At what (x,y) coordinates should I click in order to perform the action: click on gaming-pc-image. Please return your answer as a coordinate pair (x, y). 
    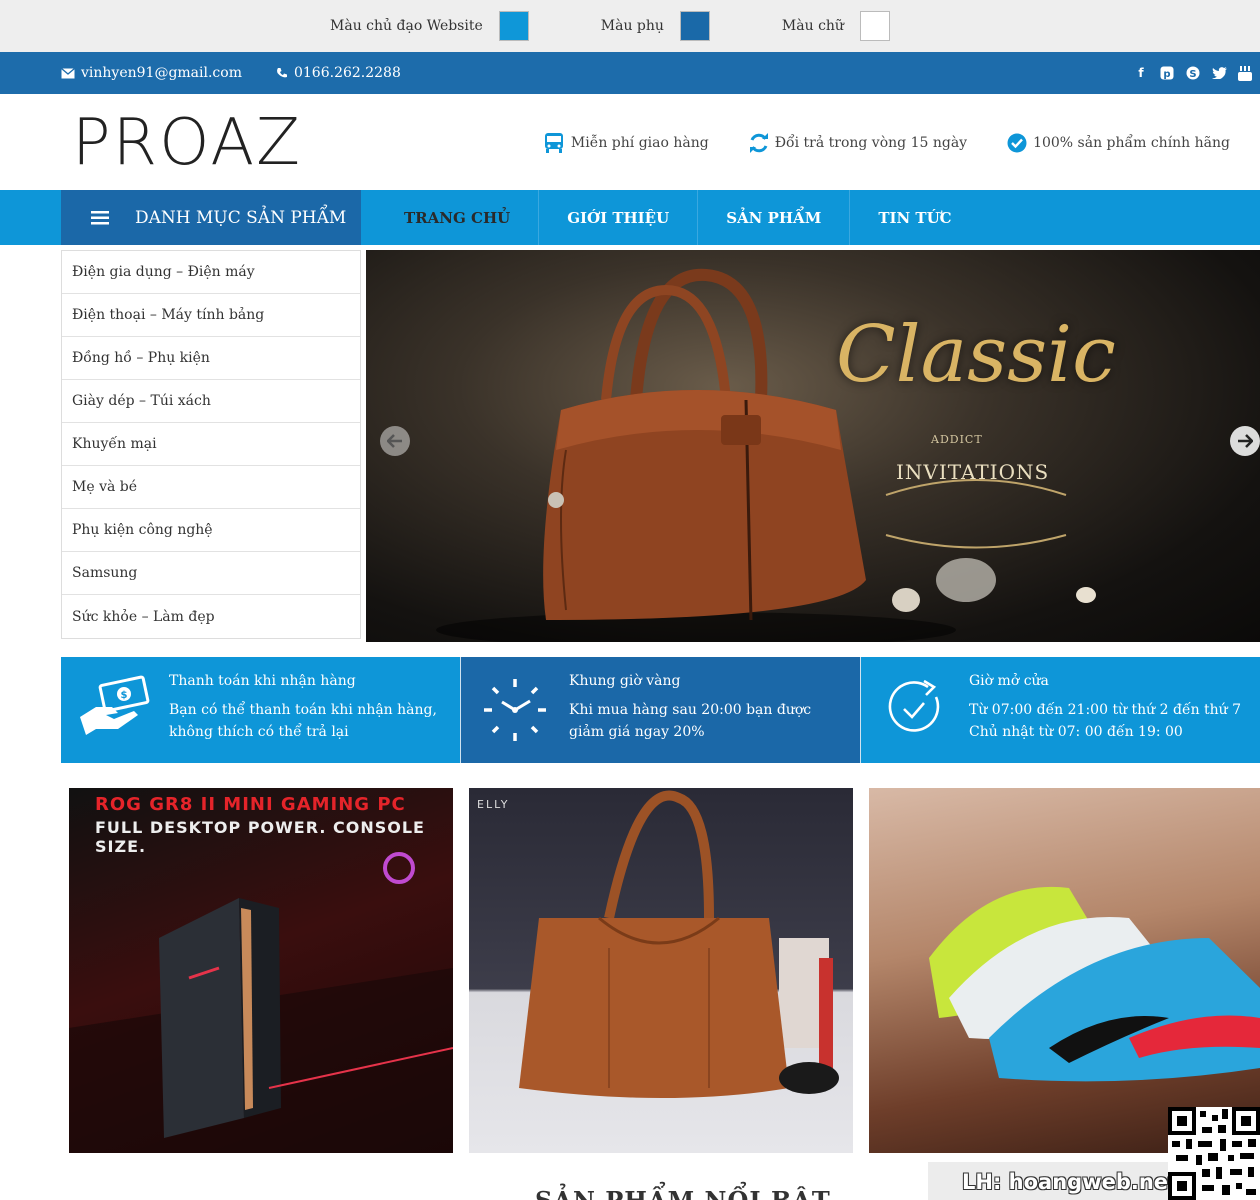
    Looking at the image, I should click on (261, 1002).